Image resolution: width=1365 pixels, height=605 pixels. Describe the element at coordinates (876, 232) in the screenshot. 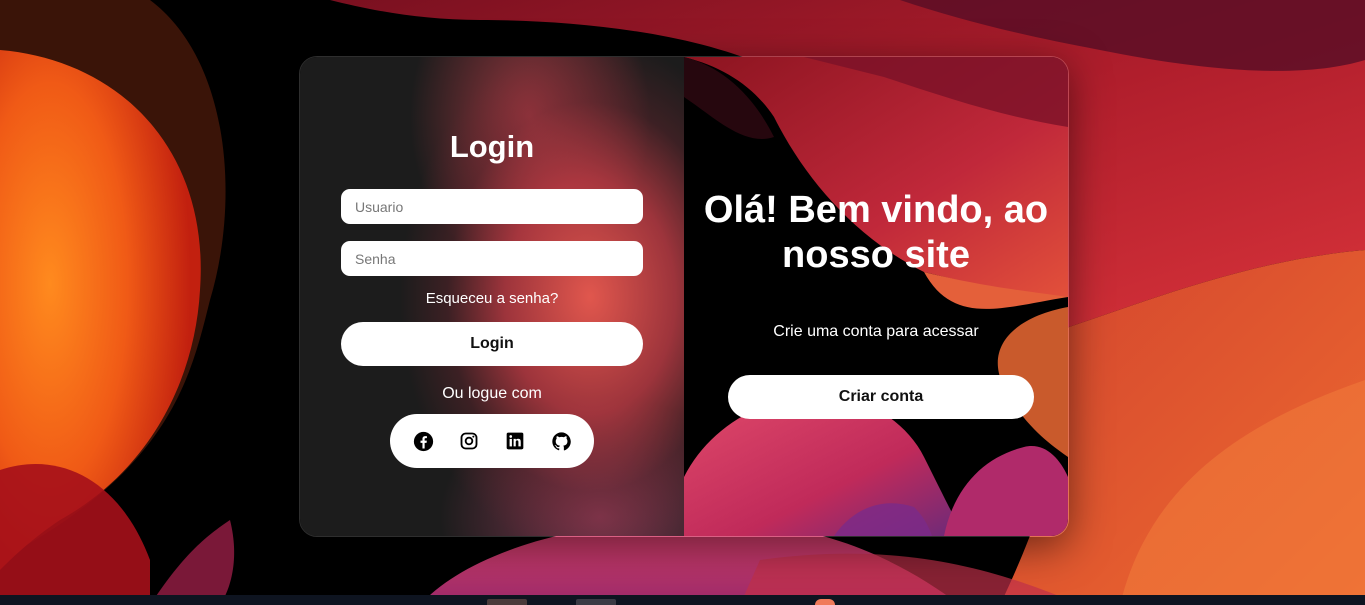

I see `welcome-heading: Olá! Bem vindo, ao nosso site` at that location.